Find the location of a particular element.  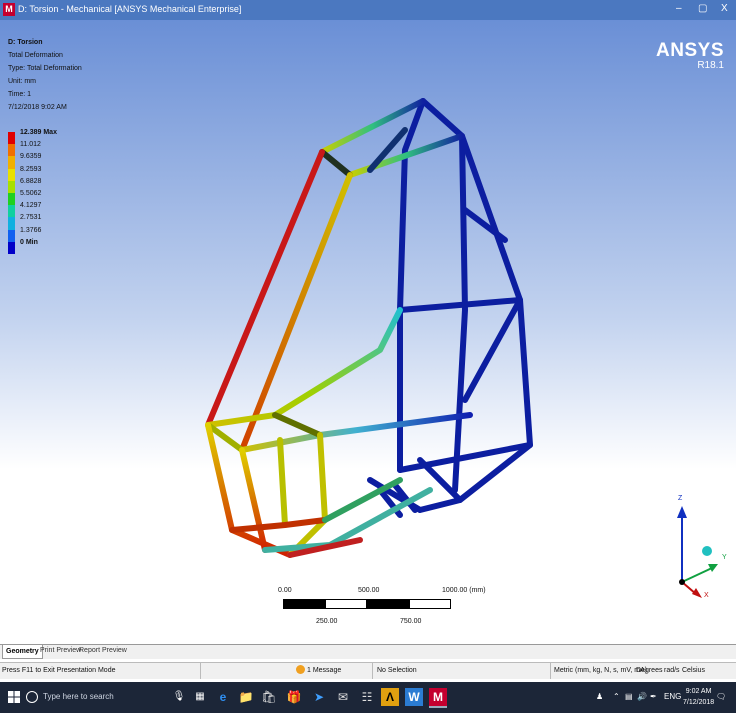

iso-ball-icon is located at coordinates (707, 551).